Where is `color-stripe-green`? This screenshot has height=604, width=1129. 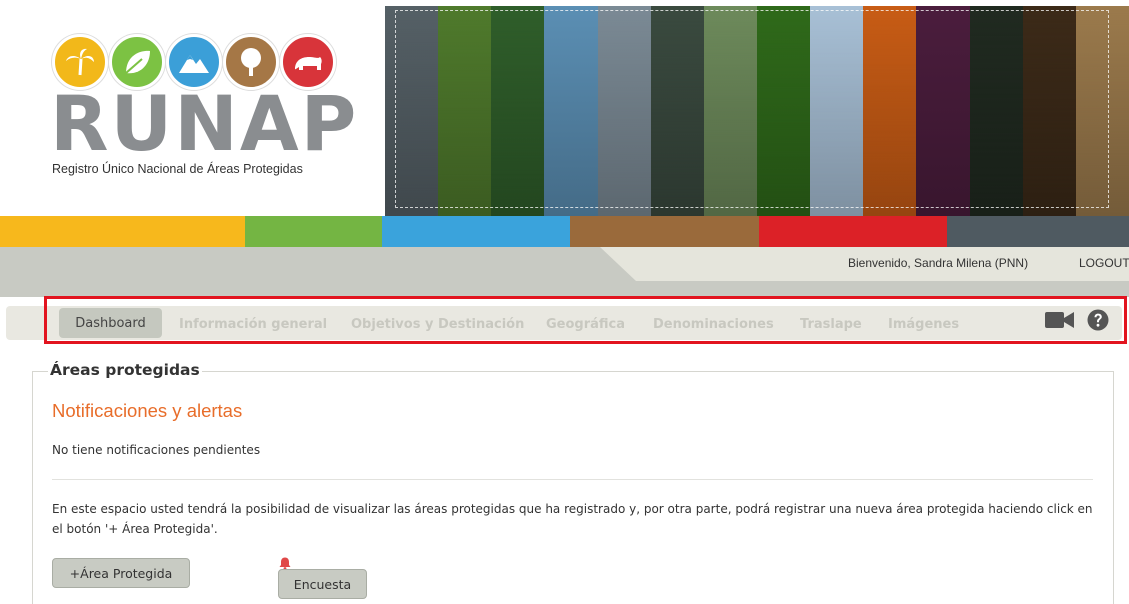 color-stripe-green is located at coordinates (313, 231).